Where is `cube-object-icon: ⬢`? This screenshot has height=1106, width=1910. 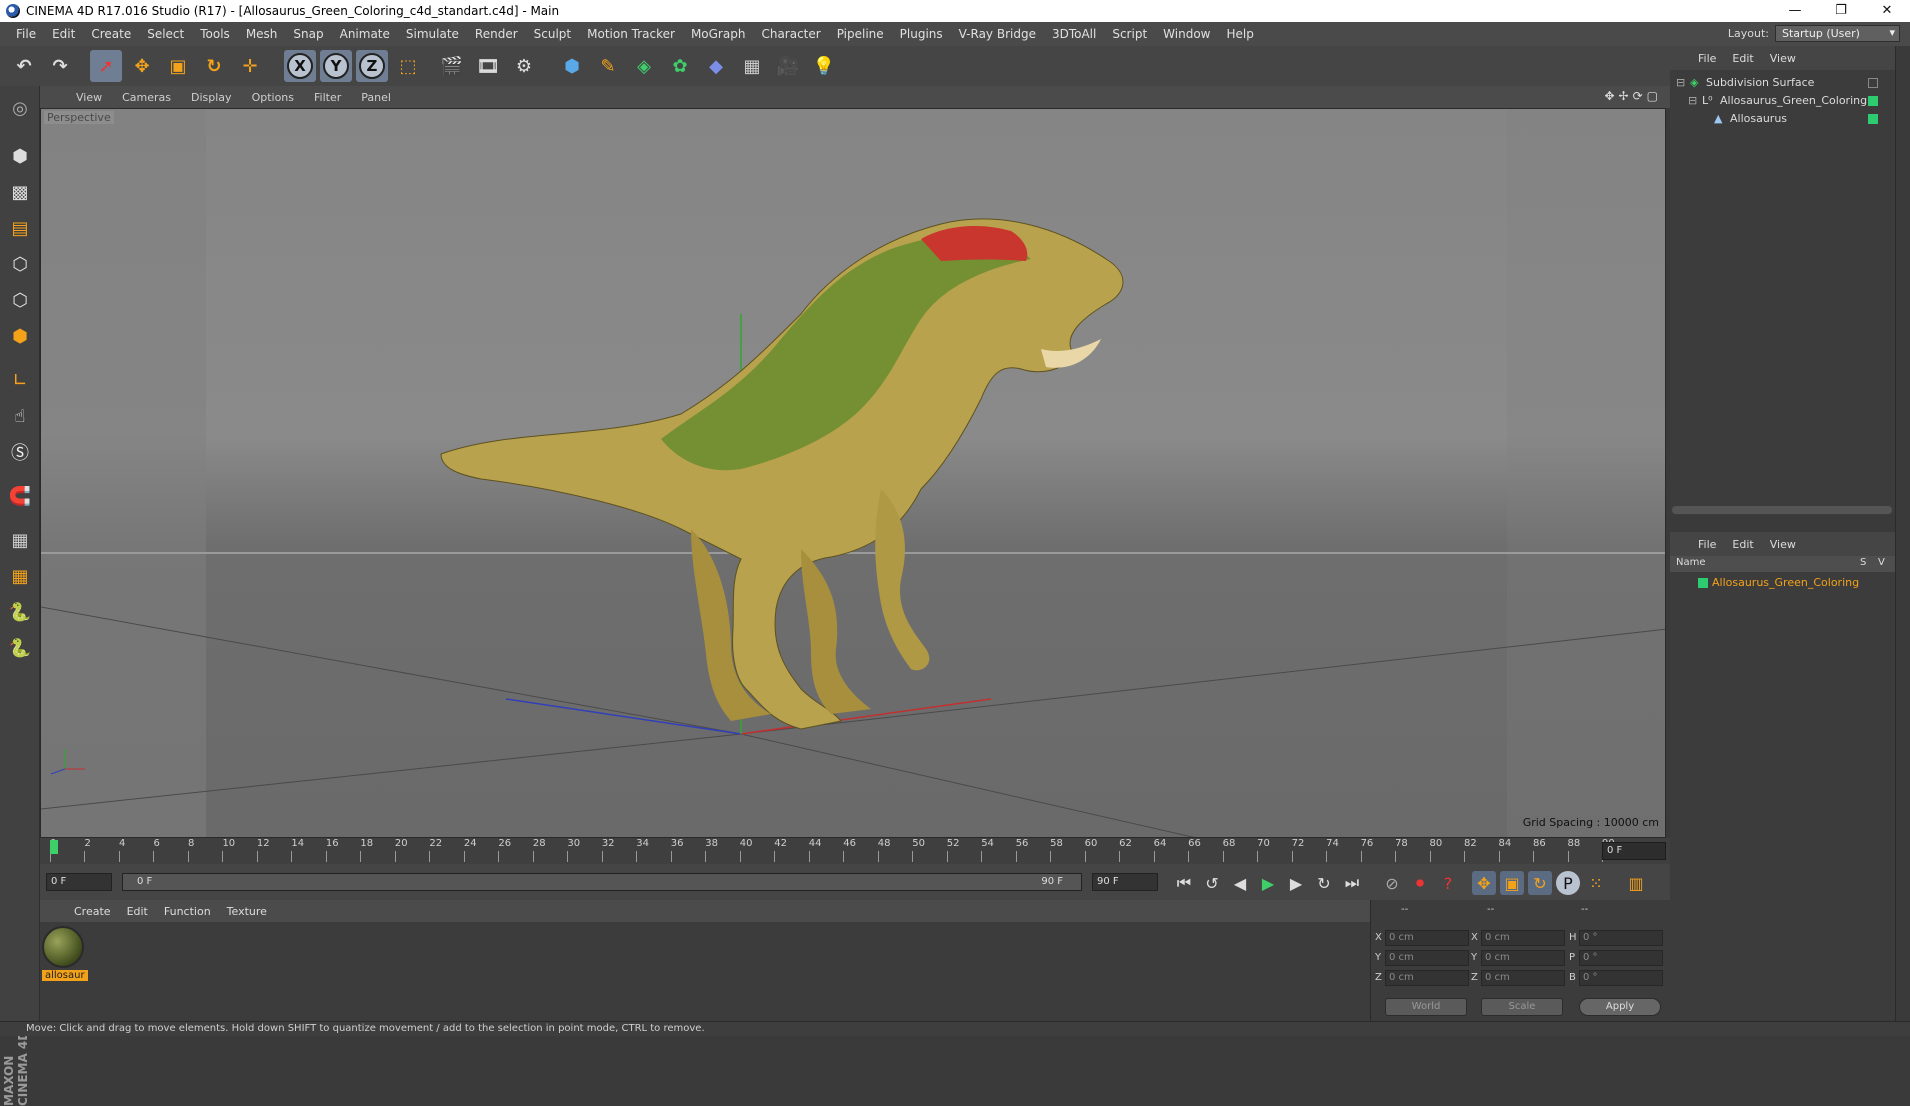 cube-object-icon: ⬢ is located at coordinates (572, 66).